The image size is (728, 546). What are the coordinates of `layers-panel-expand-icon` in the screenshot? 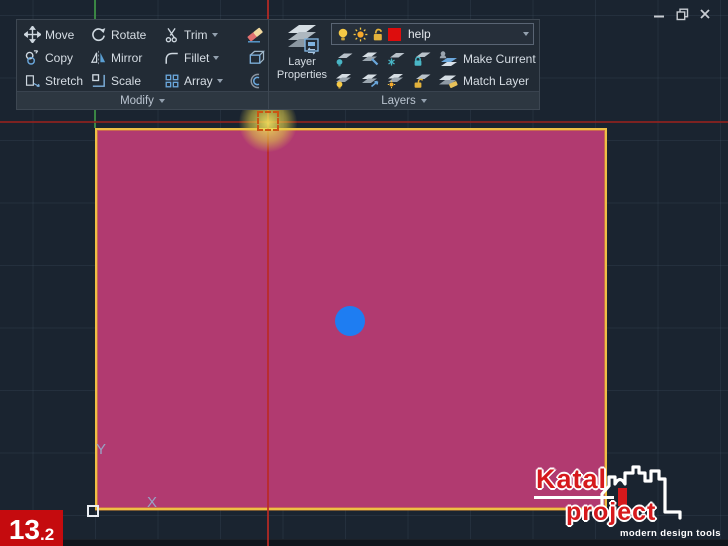 It's located at (423, 100).